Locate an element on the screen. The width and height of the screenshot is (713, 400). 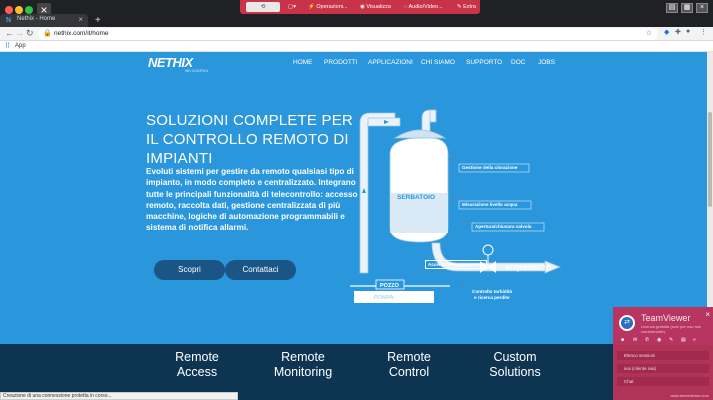
remote-menu-extra: ✎ Extra is located at coordinates (466, 7).